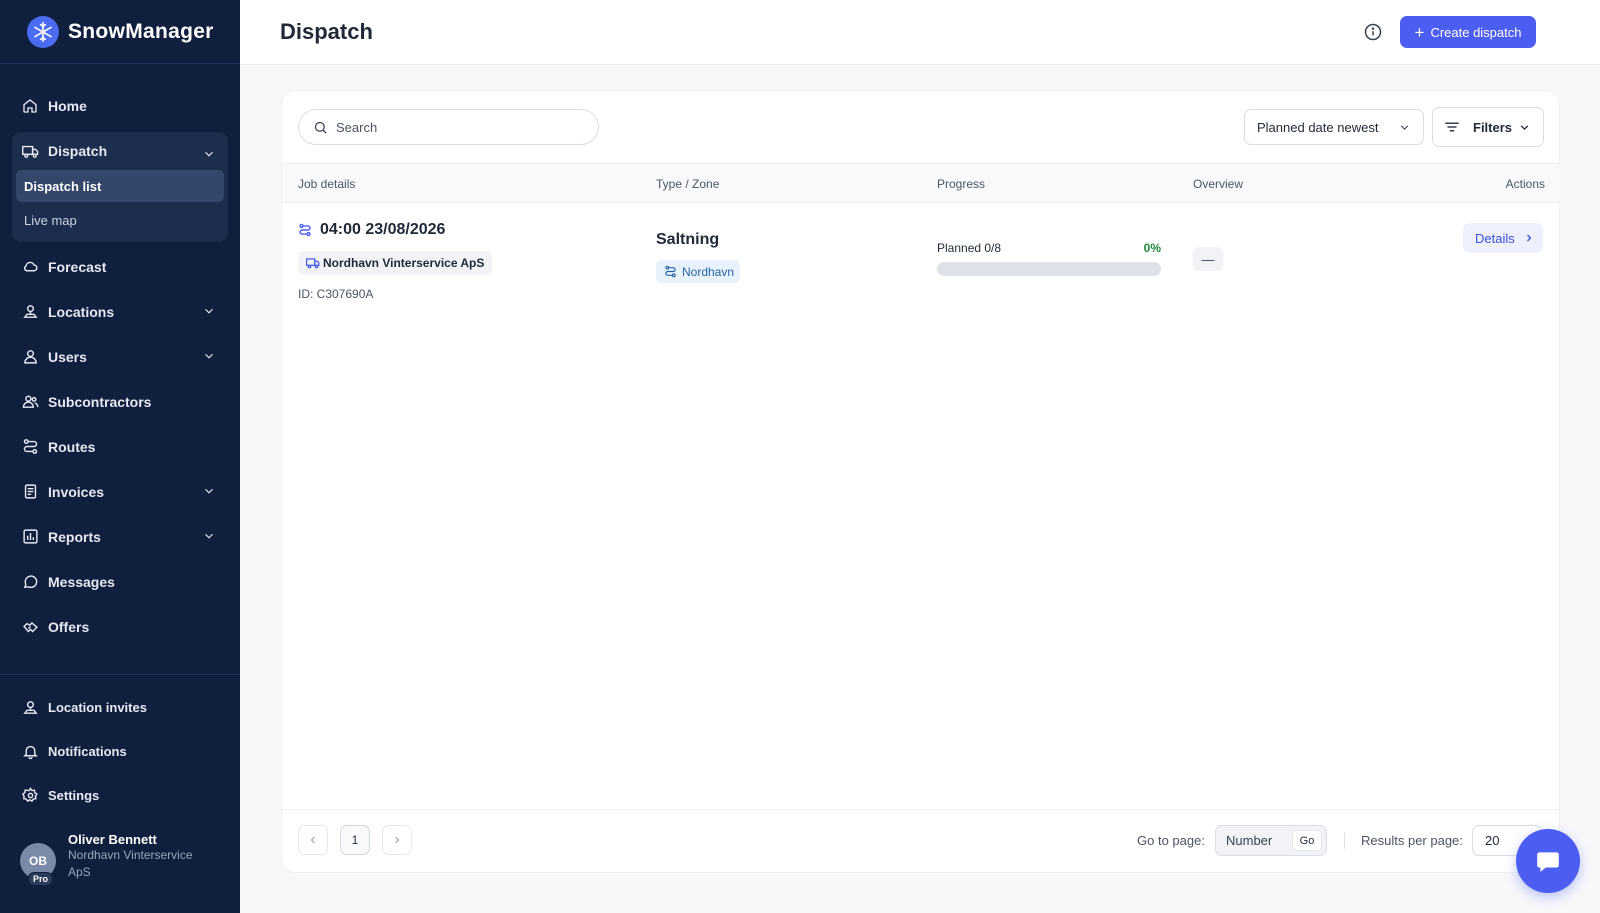 The image size is (1600, 913). I want to click on sidebar-item-locations: Locations, so click(120, 311).